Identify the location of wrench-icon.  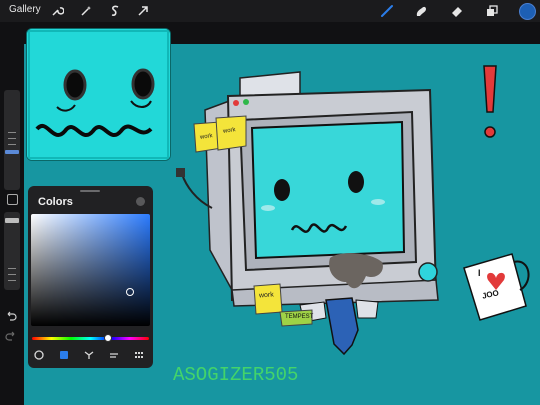
(57, 11).